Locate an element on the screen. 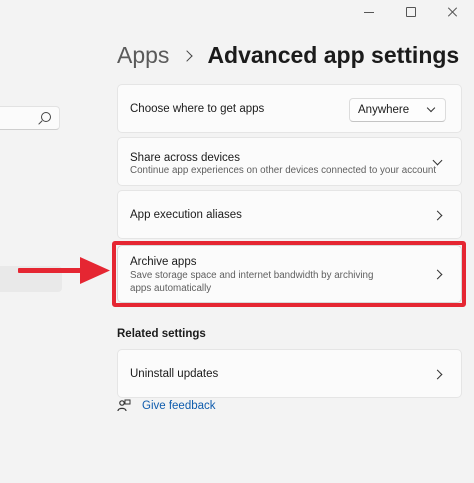 The width and height of the screenshot is (474, 483). window-controls is located at coordinates (411, 12).